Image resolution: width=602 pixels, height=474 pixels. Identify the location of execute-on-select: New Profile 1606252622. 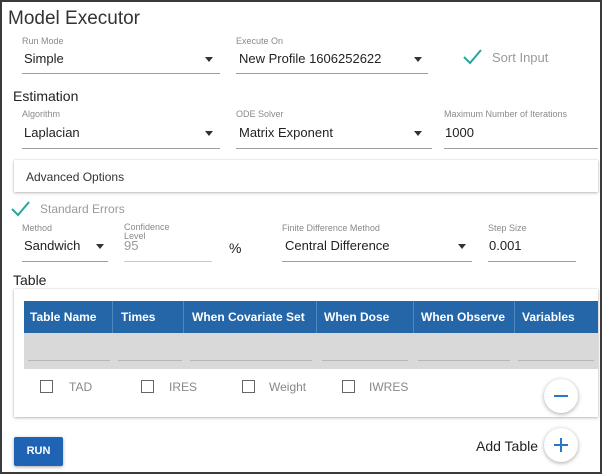
(332, 60).